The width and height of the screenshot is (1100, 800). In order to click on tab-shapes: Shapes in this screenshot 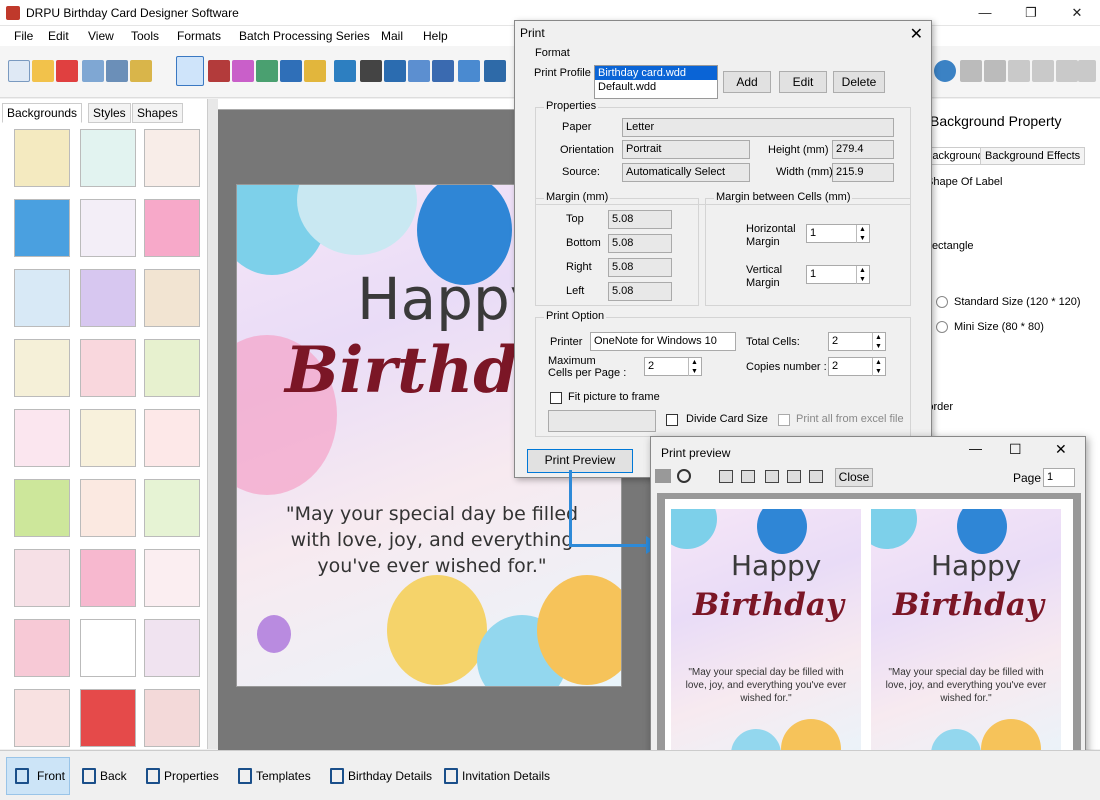, I will do `click(157, 113)`.